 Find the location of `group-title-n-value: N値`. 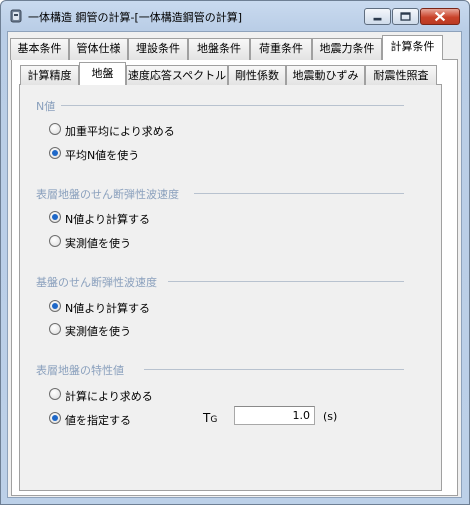

group-title-n-value: N値 is located at coordinates (46, 106).